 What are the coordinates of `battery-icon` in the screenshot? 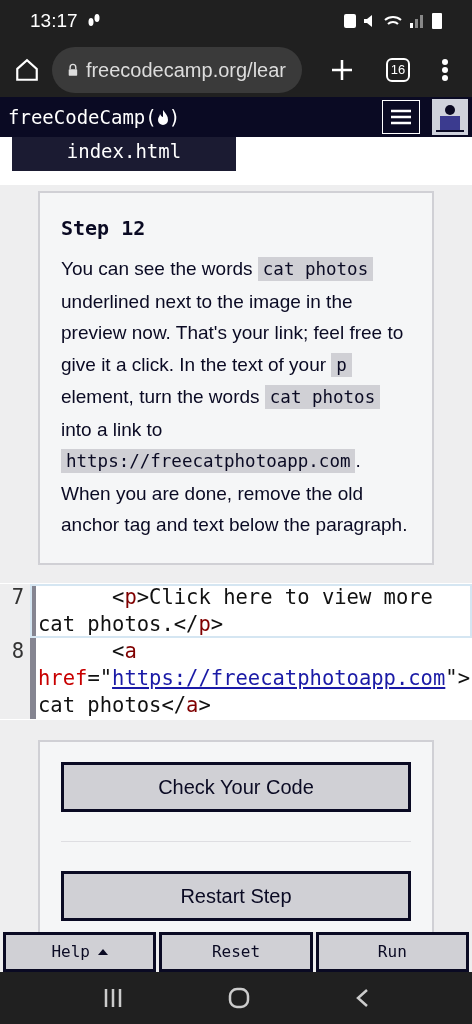 It's located at (437, 21).